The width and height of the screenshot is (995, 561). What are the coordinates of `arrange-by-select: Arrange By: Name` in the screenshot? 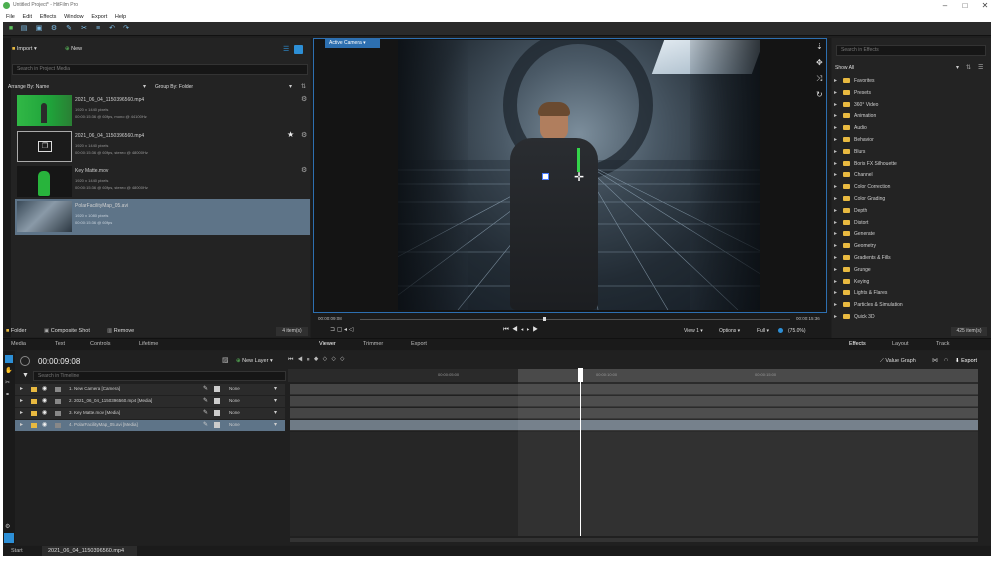 It's located at (28, 87).